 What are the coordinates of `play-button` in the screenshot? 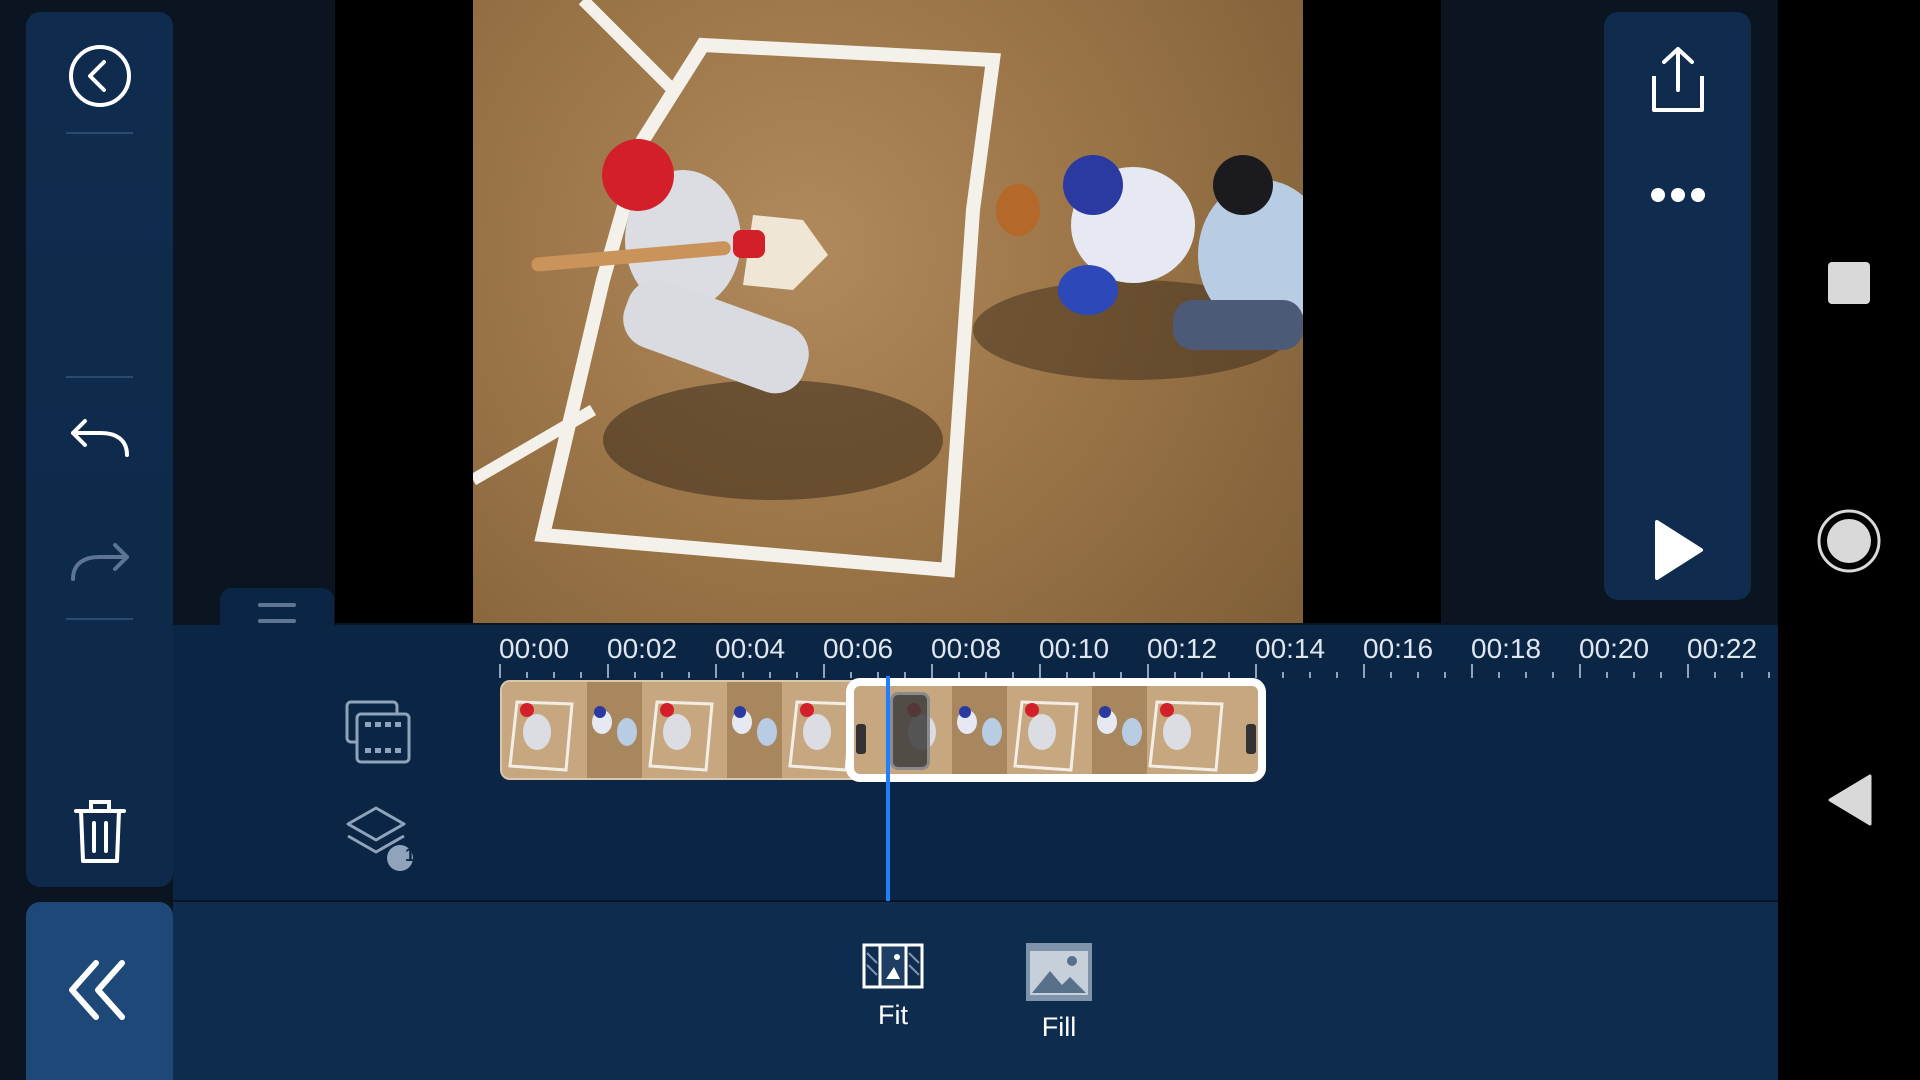 It's located at (1678, 550).